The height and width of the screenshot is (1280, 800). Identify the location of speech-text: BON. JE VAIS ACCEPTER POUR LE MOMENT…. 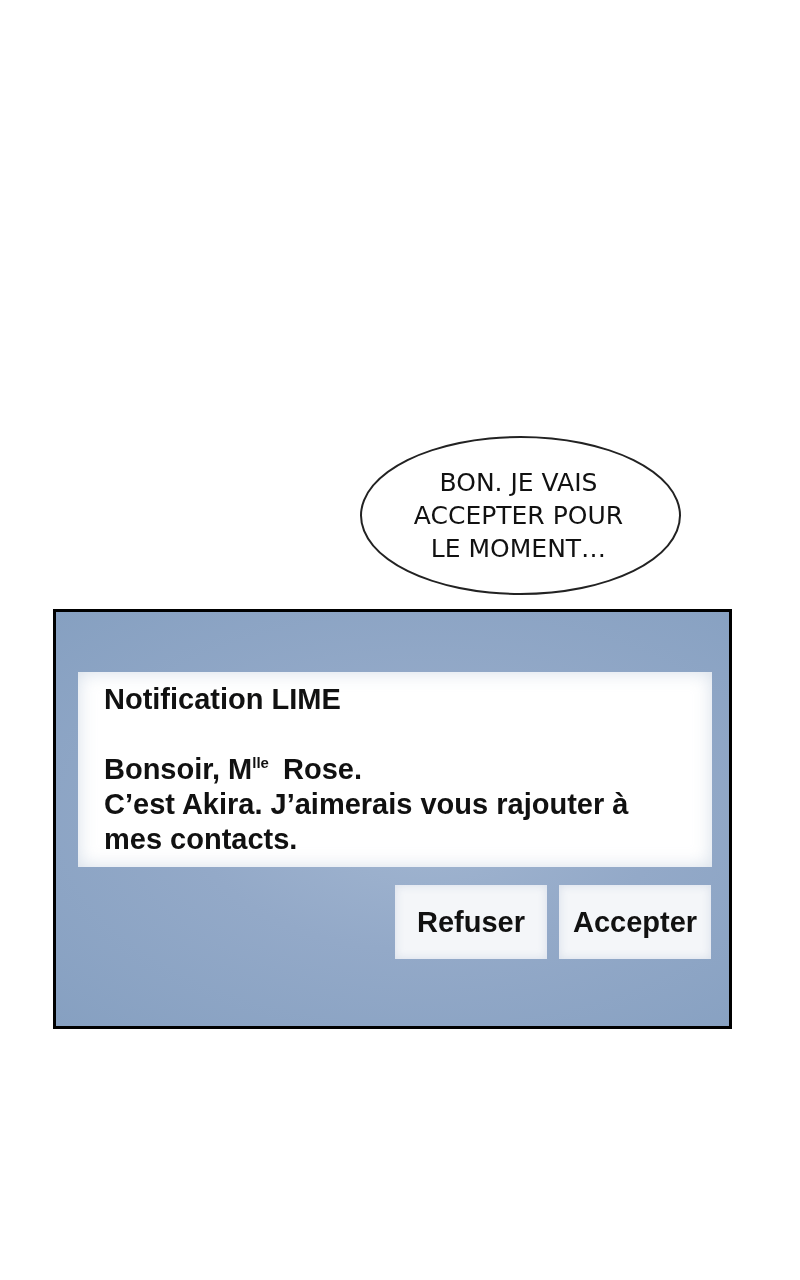
(518, 516).